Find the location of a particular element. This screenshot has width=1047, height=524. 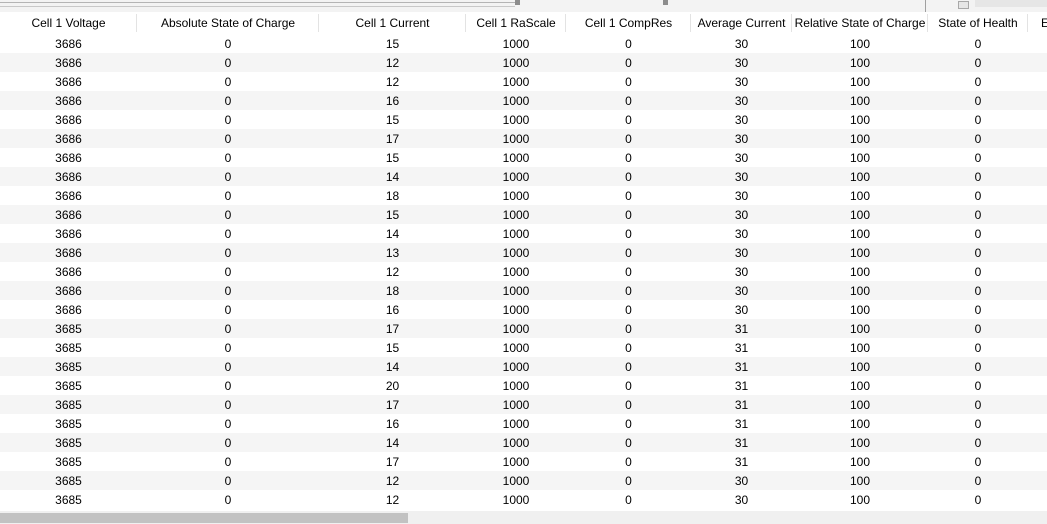

column-header-cell-1-rascale: Cell 1 RaScale is located at coordinates (516, 23).